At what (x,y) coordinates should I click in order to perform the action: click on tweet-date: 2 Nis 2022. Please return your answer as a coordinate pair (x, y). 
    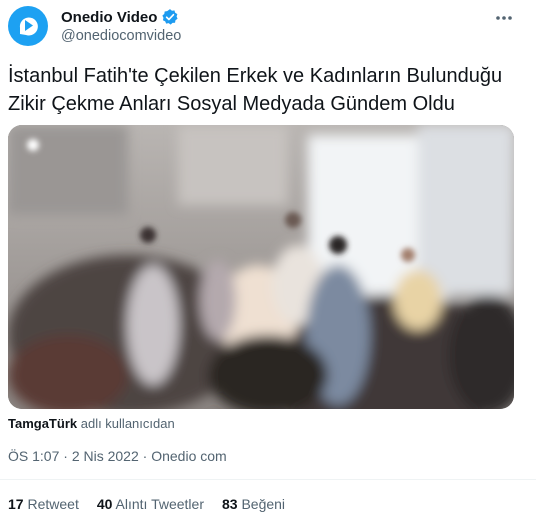
    Looking at the image, I should click on (105, 456).